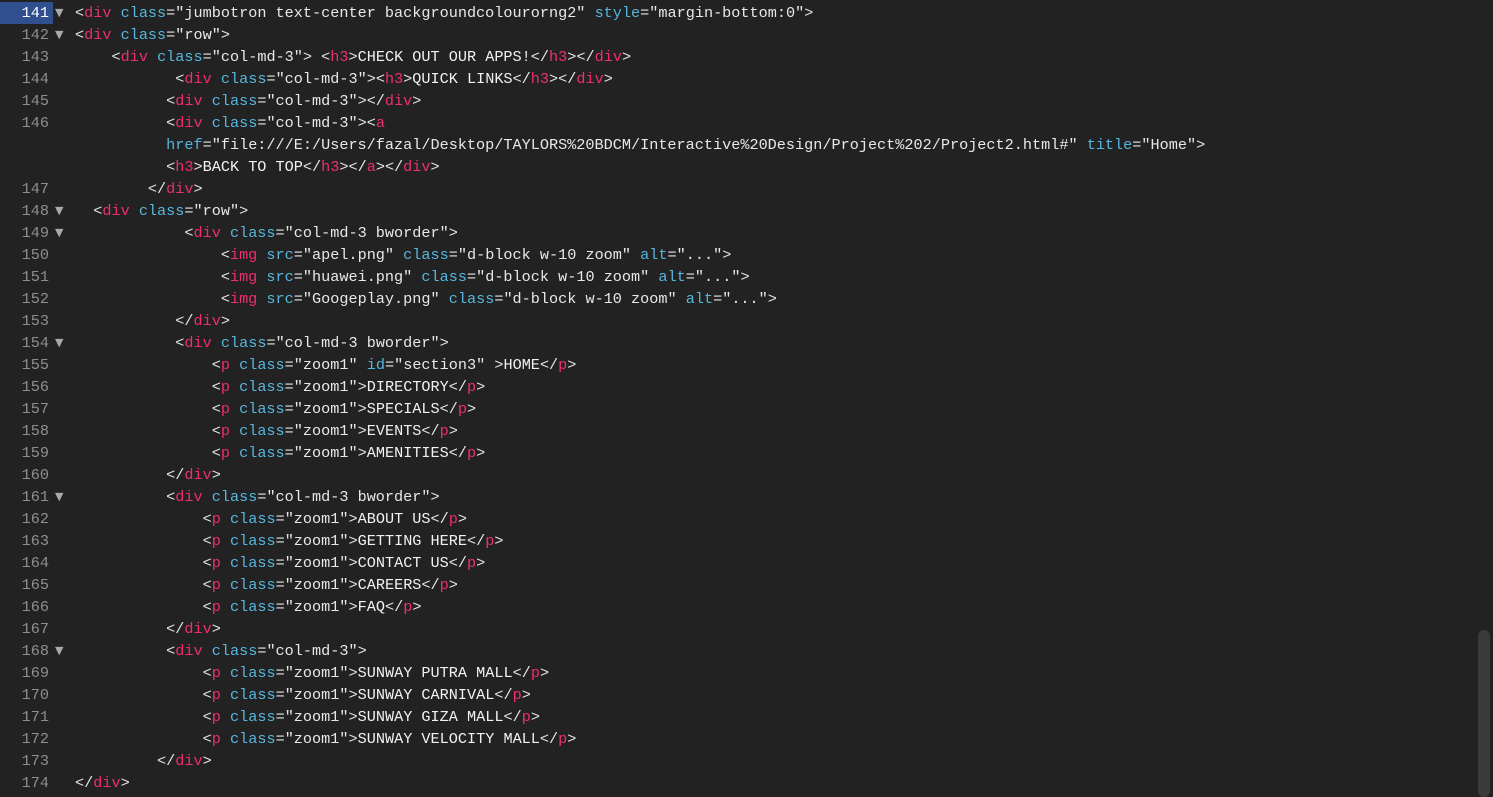  I want to click on code-text: <p class="zoom1">SUNWAY GIZA MALL</p>, so click(307, 717).